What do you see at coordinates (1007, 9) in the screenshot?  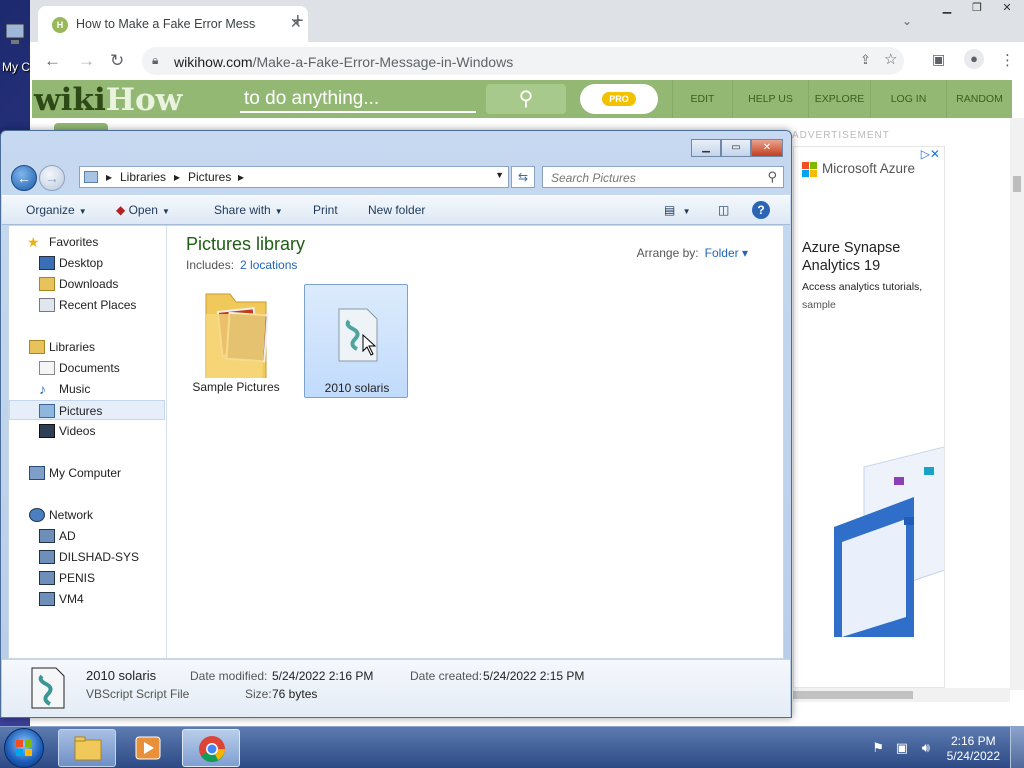 I see `close-window-icon: ✕` at bounding box center [1007, 9].